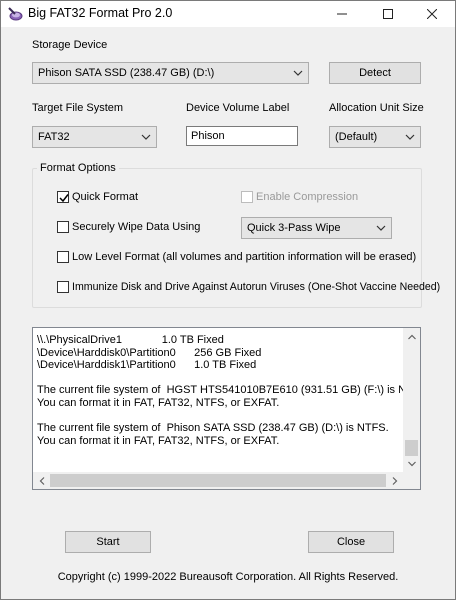 This screenshot has width=456, height=600. I want to click on scrollbar-corner, so click(411, 480).